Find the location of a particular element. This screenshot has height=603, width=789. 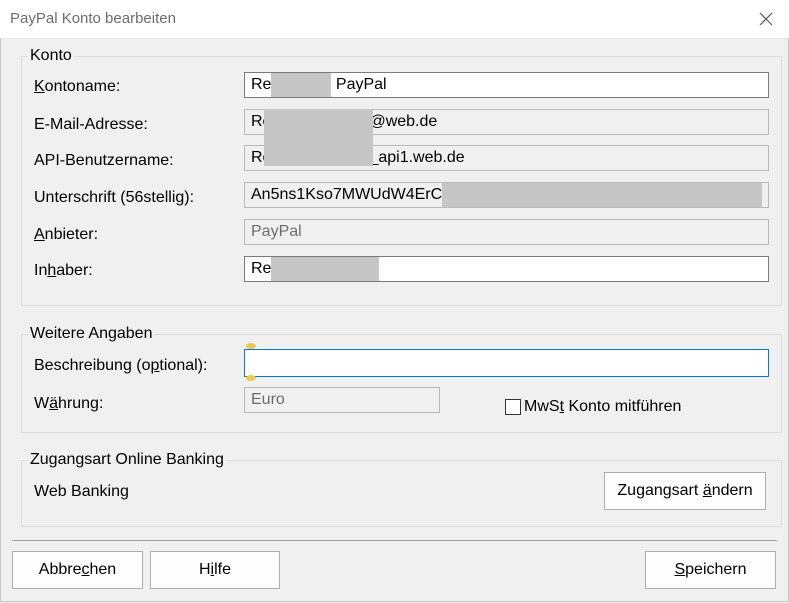

inhaber-label-rest: aber: is located at coordinates (74, 270).